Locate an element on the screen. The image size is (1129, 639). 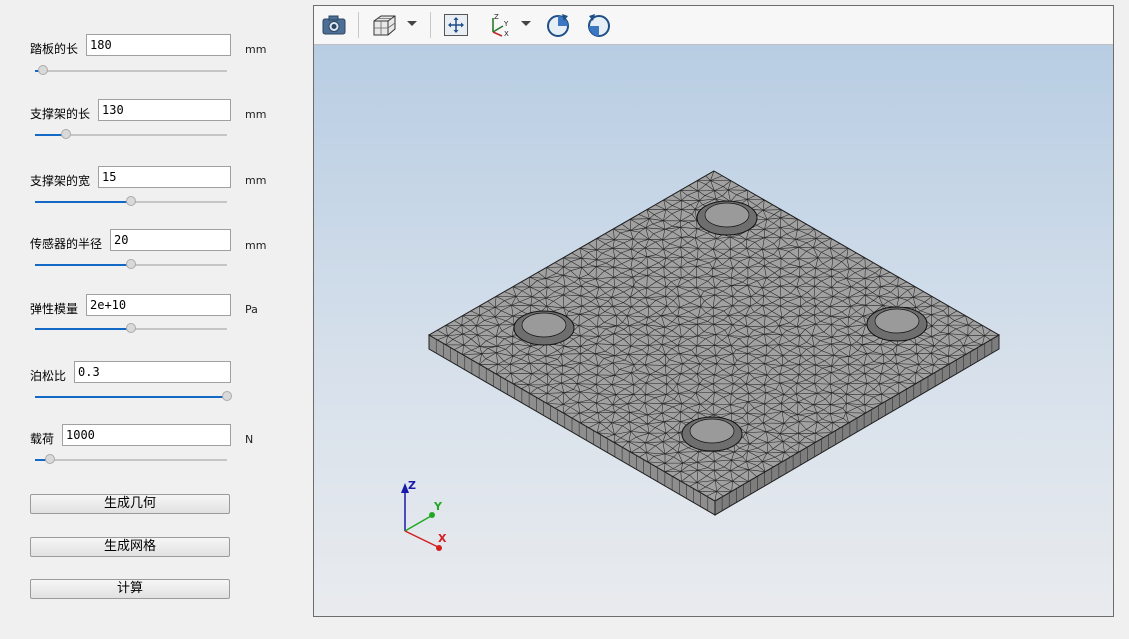
param-label: 踏板的长 is located at coordinates (54, 49).